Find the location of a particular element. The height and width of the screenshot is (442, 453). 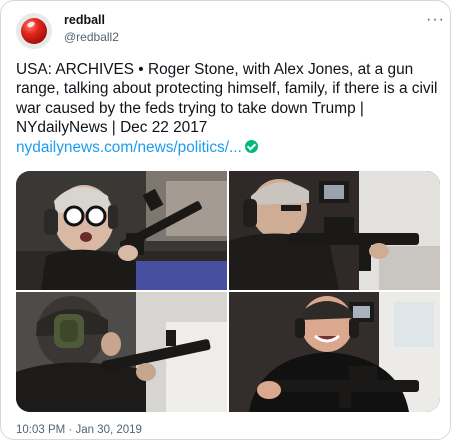

photo-1-illustration is located at coordinates (121, 230).